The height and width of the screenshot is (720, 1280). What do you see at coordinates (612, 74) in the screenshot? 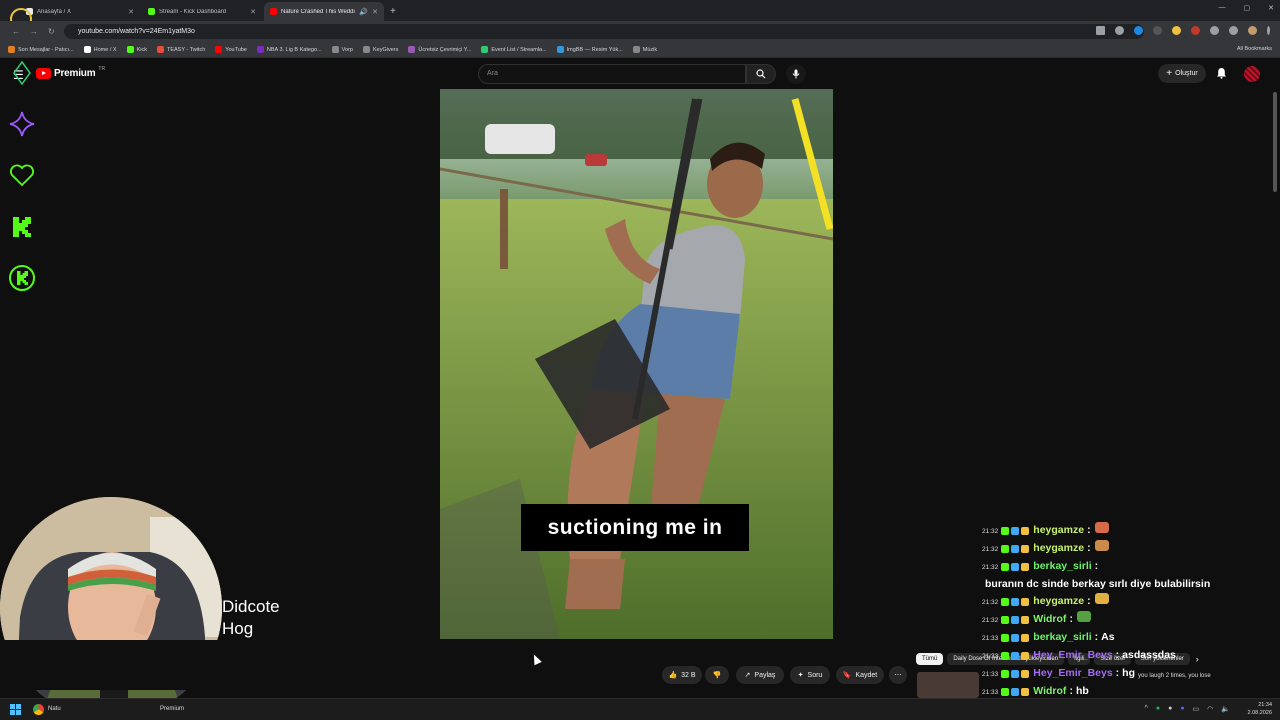
I see `search-input: Ara` at bounding box center [612, 74].